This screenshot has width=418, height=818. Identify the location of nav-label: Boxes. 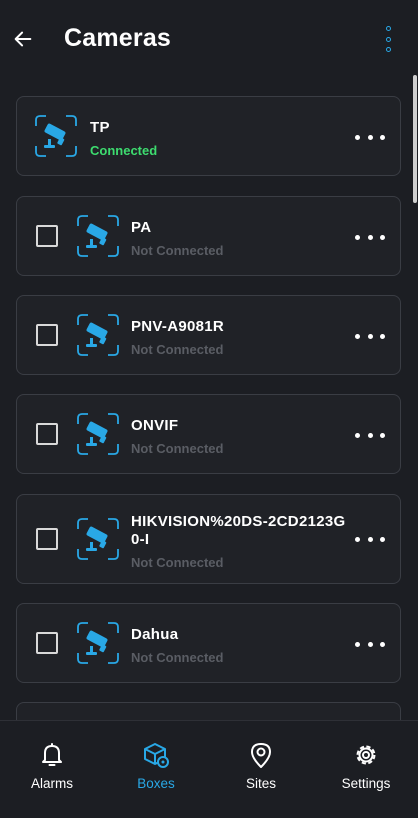
(156, 783).